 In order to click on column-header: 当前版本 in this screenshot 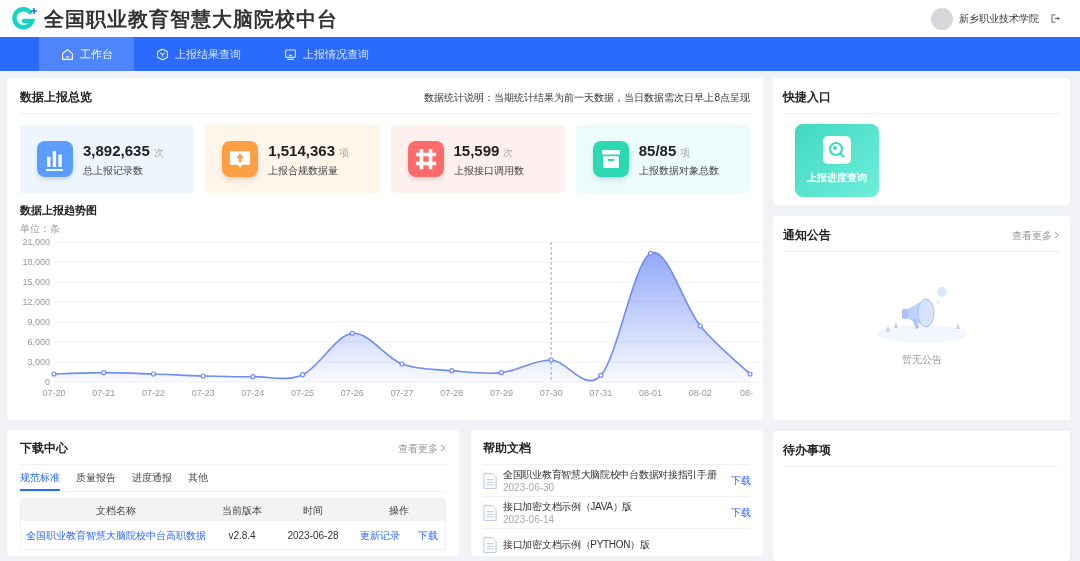, I will do `click(242, 510)`.